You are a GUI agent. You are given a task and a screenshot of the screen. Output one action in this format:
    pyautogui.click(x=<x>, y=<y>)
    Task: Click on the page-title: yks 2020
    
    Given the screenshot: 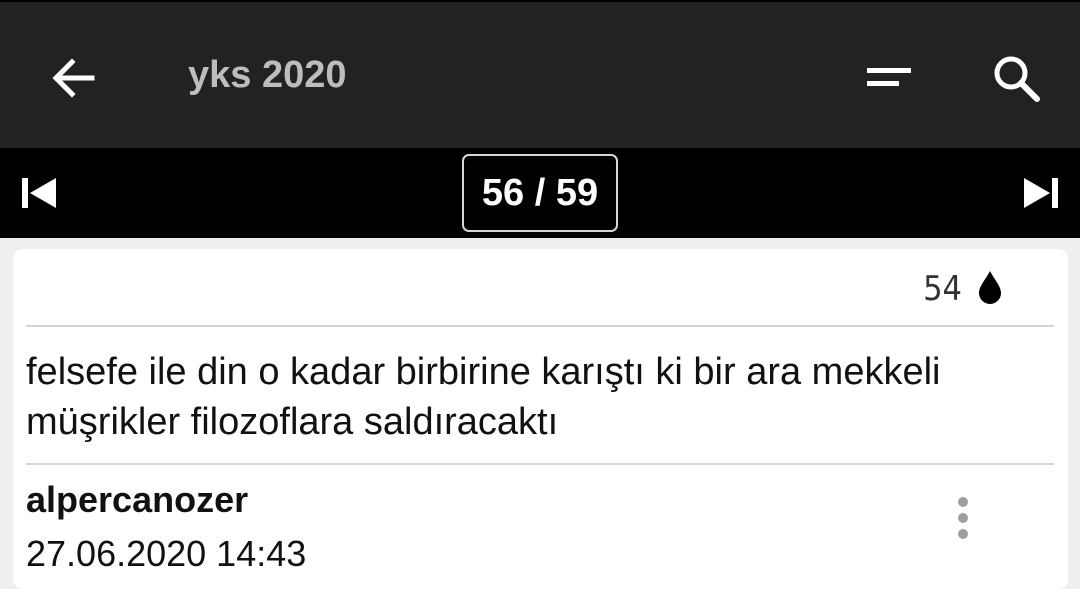 What is the action you would take?
    pyautogui.click(x=267, y=75)
    